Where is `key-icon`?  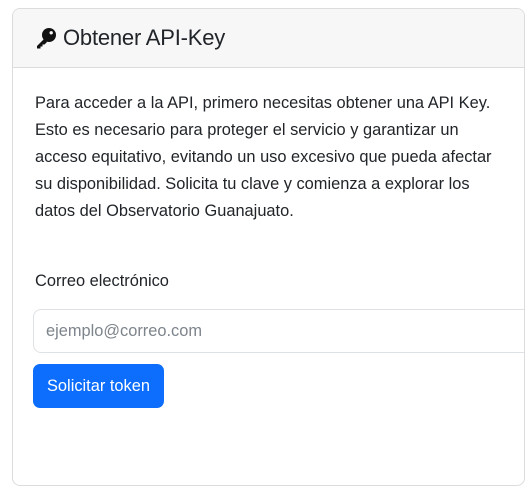
key-icon is located at coordinates (46, 38).